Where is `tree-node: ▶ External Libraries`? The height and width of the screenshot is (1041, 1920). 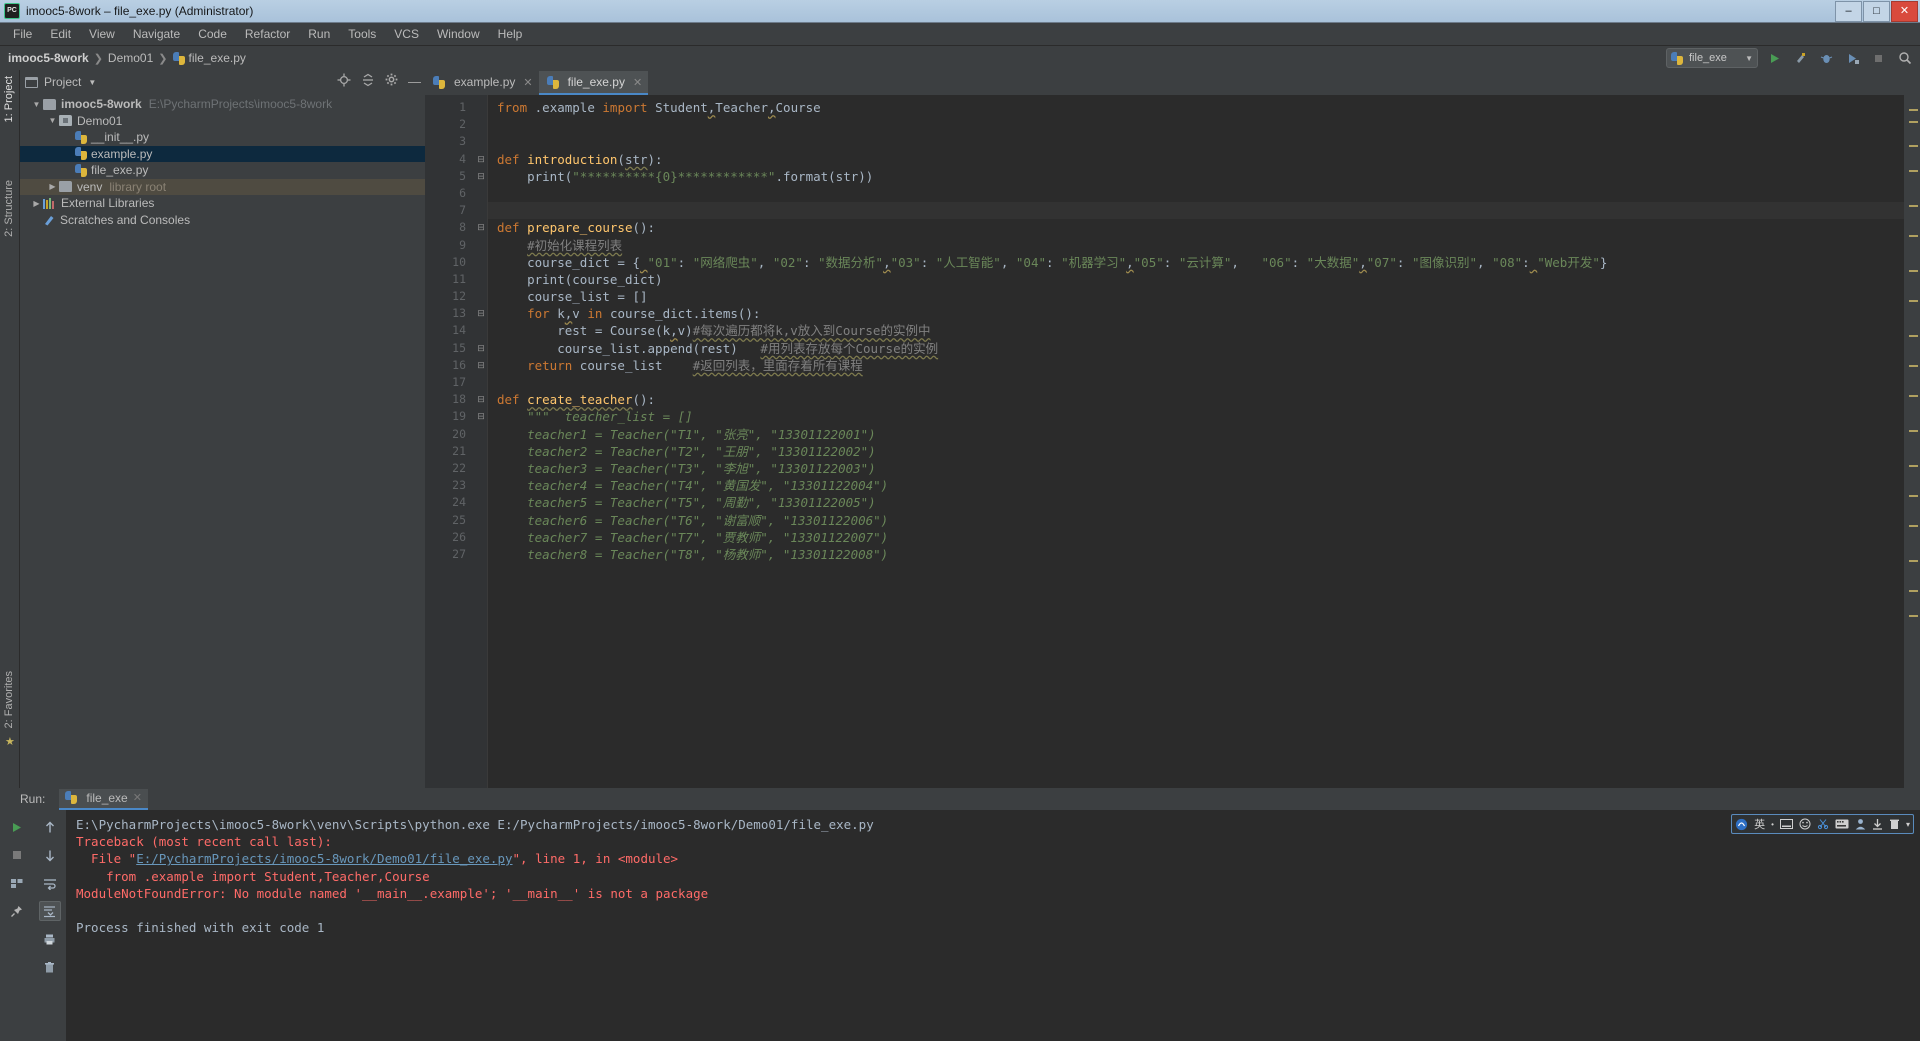
tree-node: ▶ External Libraries is located at coordinates (222, 203).